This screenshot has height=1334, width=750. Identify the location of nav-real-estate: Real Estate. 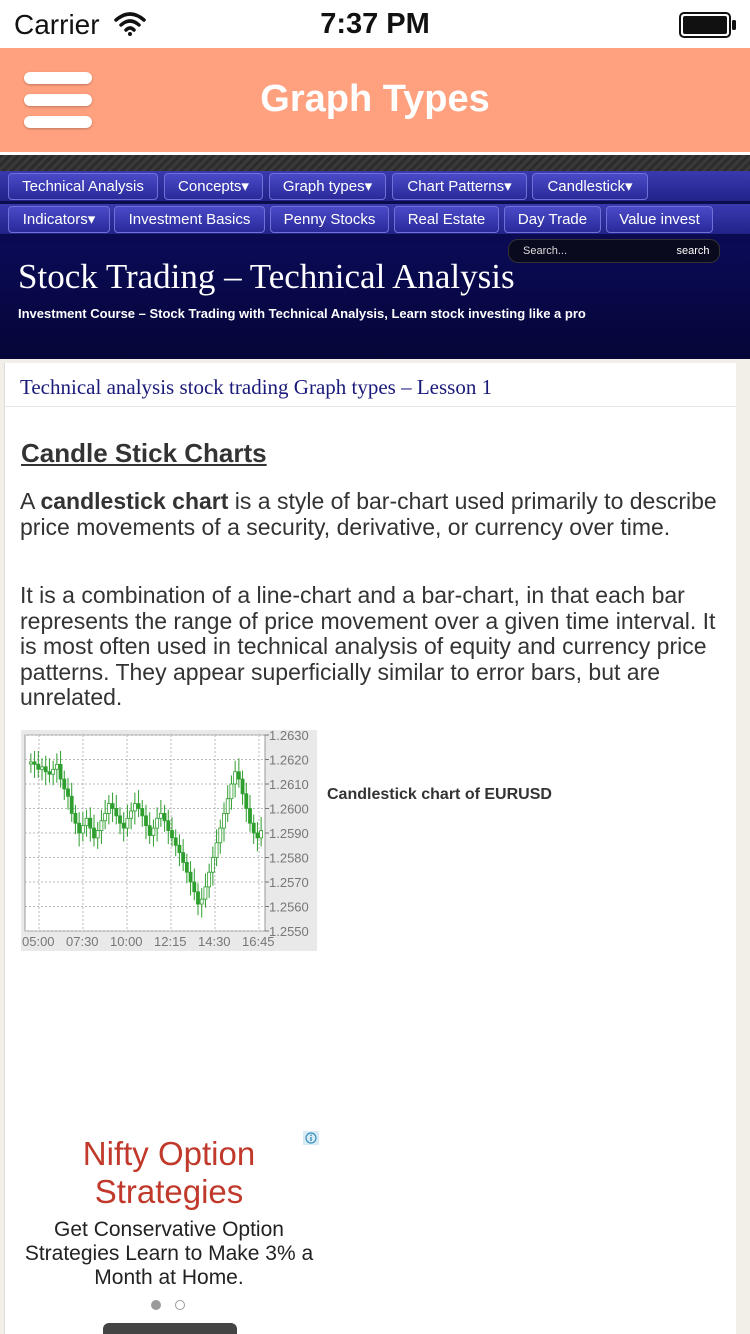
(446, 219).